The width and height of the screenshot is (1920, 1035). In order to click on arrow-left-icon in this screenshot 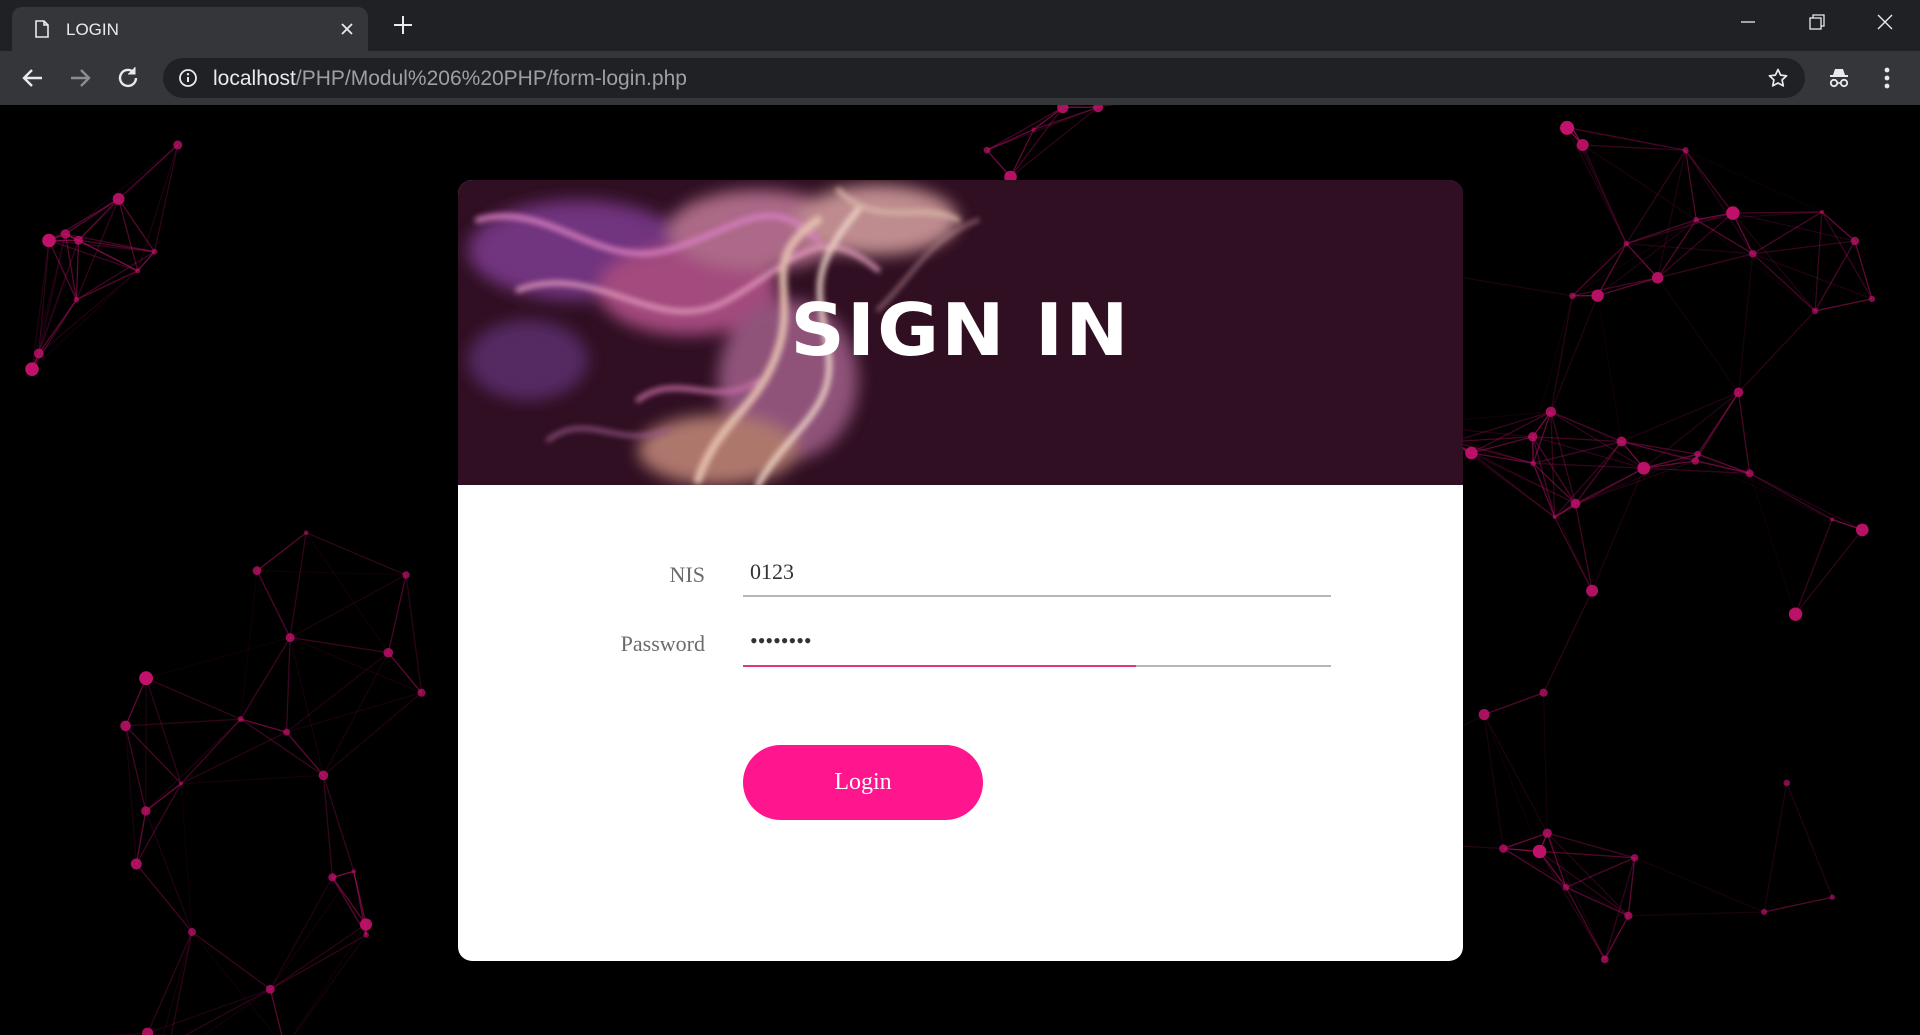, I will do `click(33, 78)`.